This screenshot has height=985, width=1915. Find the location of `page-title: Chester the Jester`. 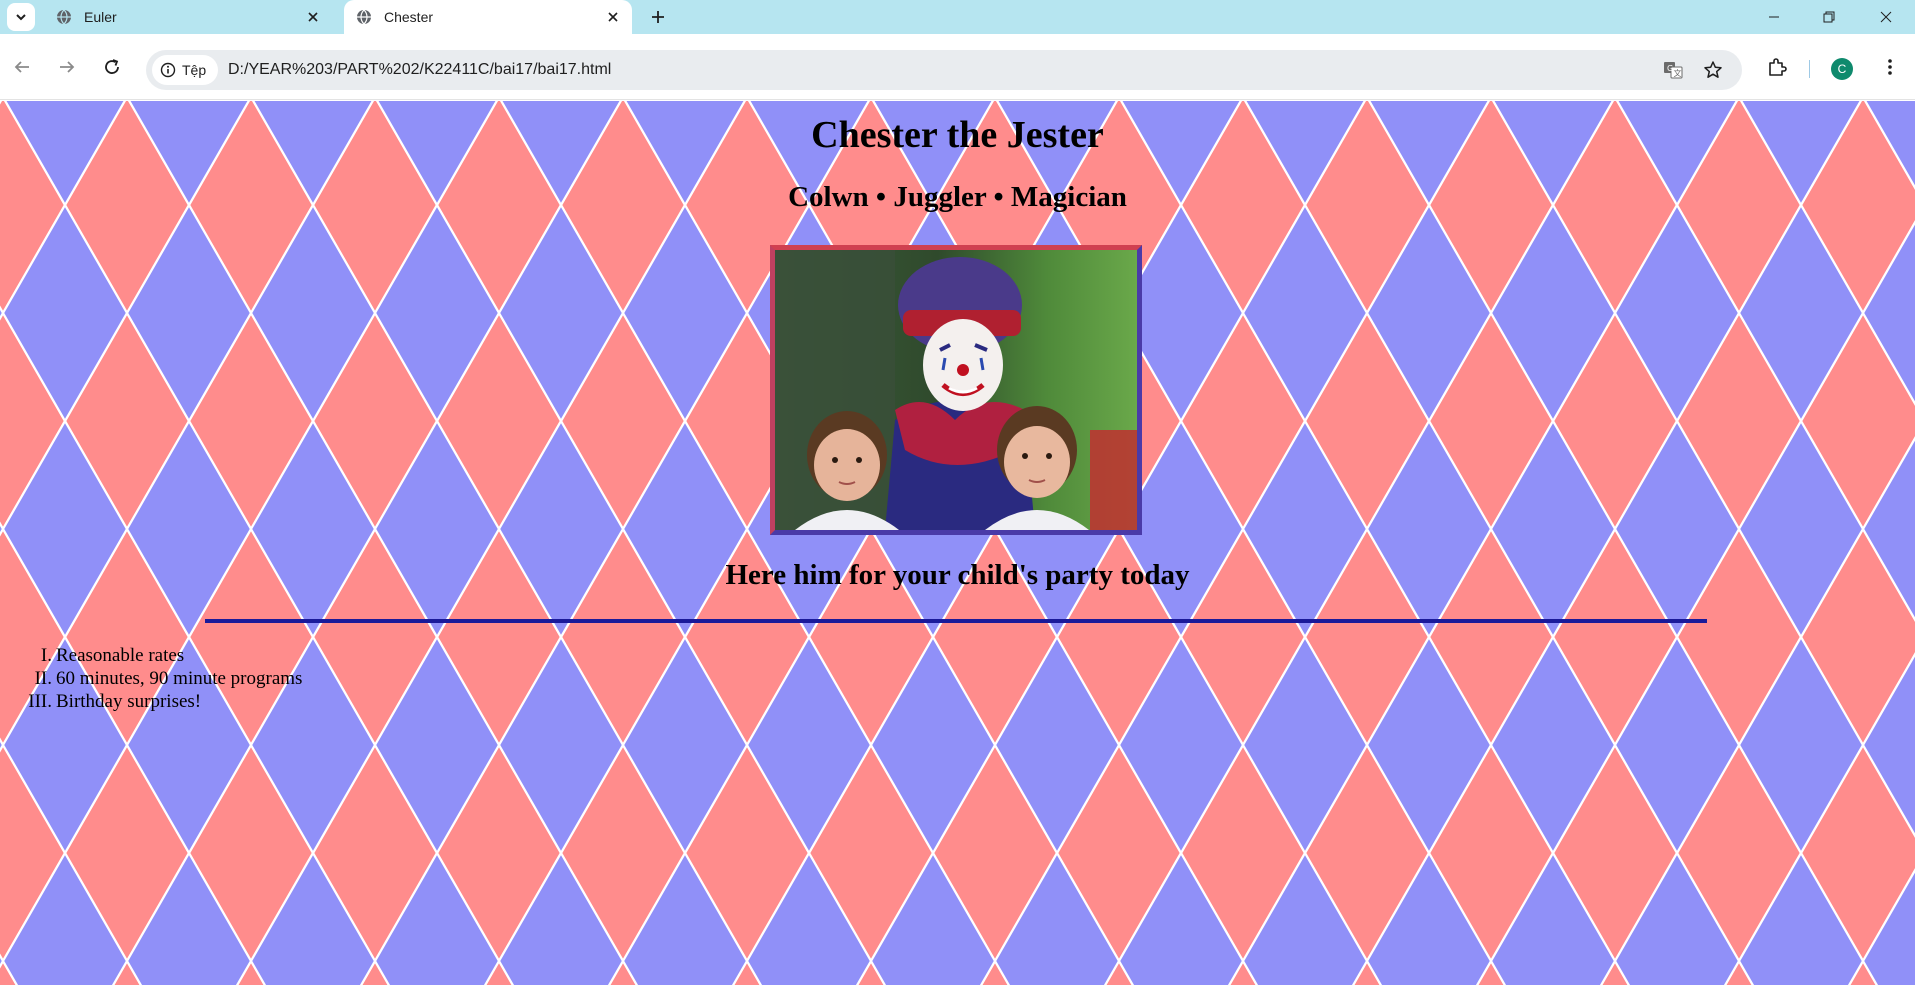

page-title: Chester the Jester is located at coordinates (957, 135).